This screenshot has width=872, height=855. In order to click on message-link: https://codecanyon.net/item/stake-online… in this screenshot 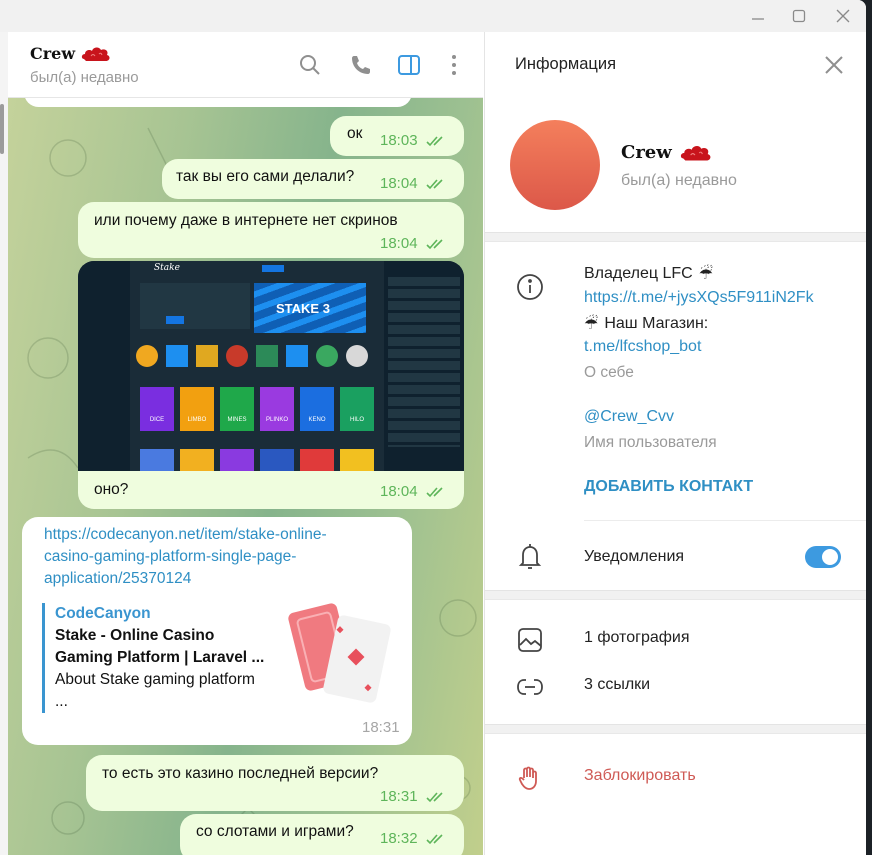, I will do `click(185, 557)`.